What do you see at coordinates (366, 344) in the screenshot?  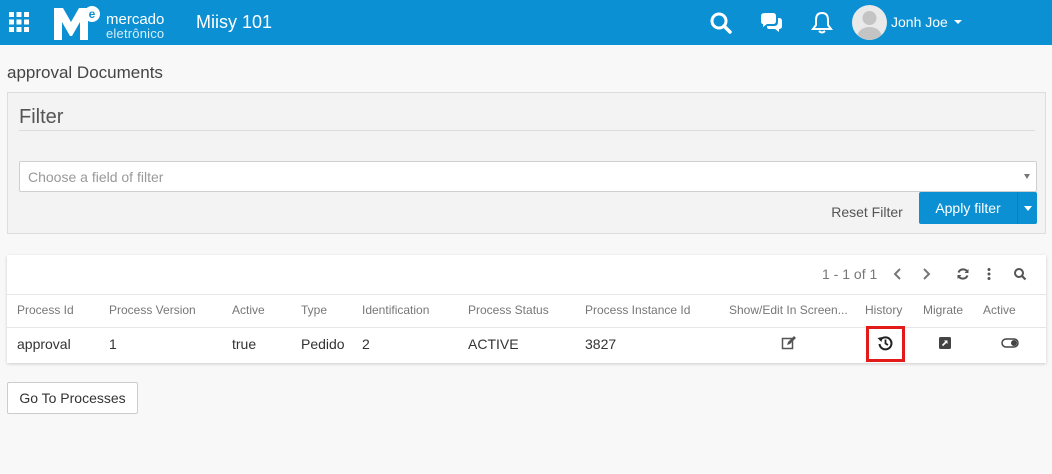 I see `cell-identification: 2` at bounding box center [366, 344].